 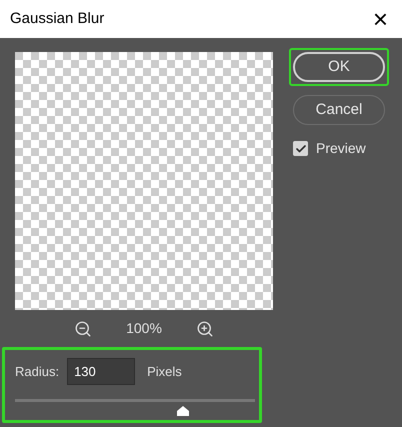 I want to click on check-icon, so click(x=300, y=148).